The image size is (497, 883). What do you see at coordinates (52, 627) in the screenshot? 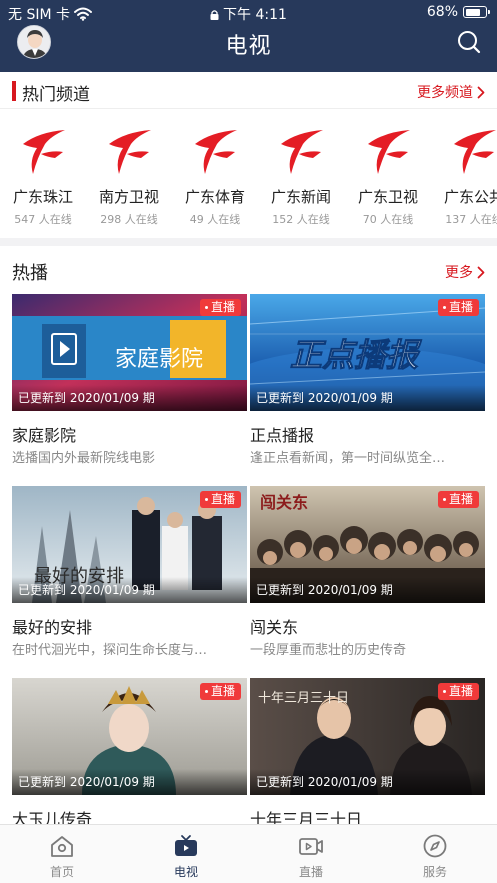
I see `program-title: 最好的安排` at bounding box center [52, 627].